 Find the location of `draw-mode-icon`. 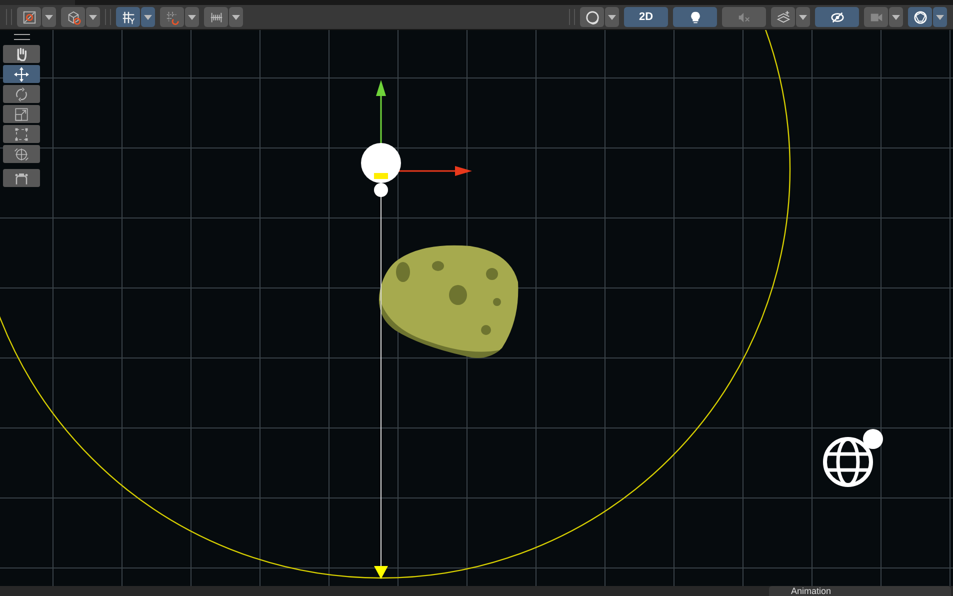

draw-mode-icon is located at coordinates (29, 17).